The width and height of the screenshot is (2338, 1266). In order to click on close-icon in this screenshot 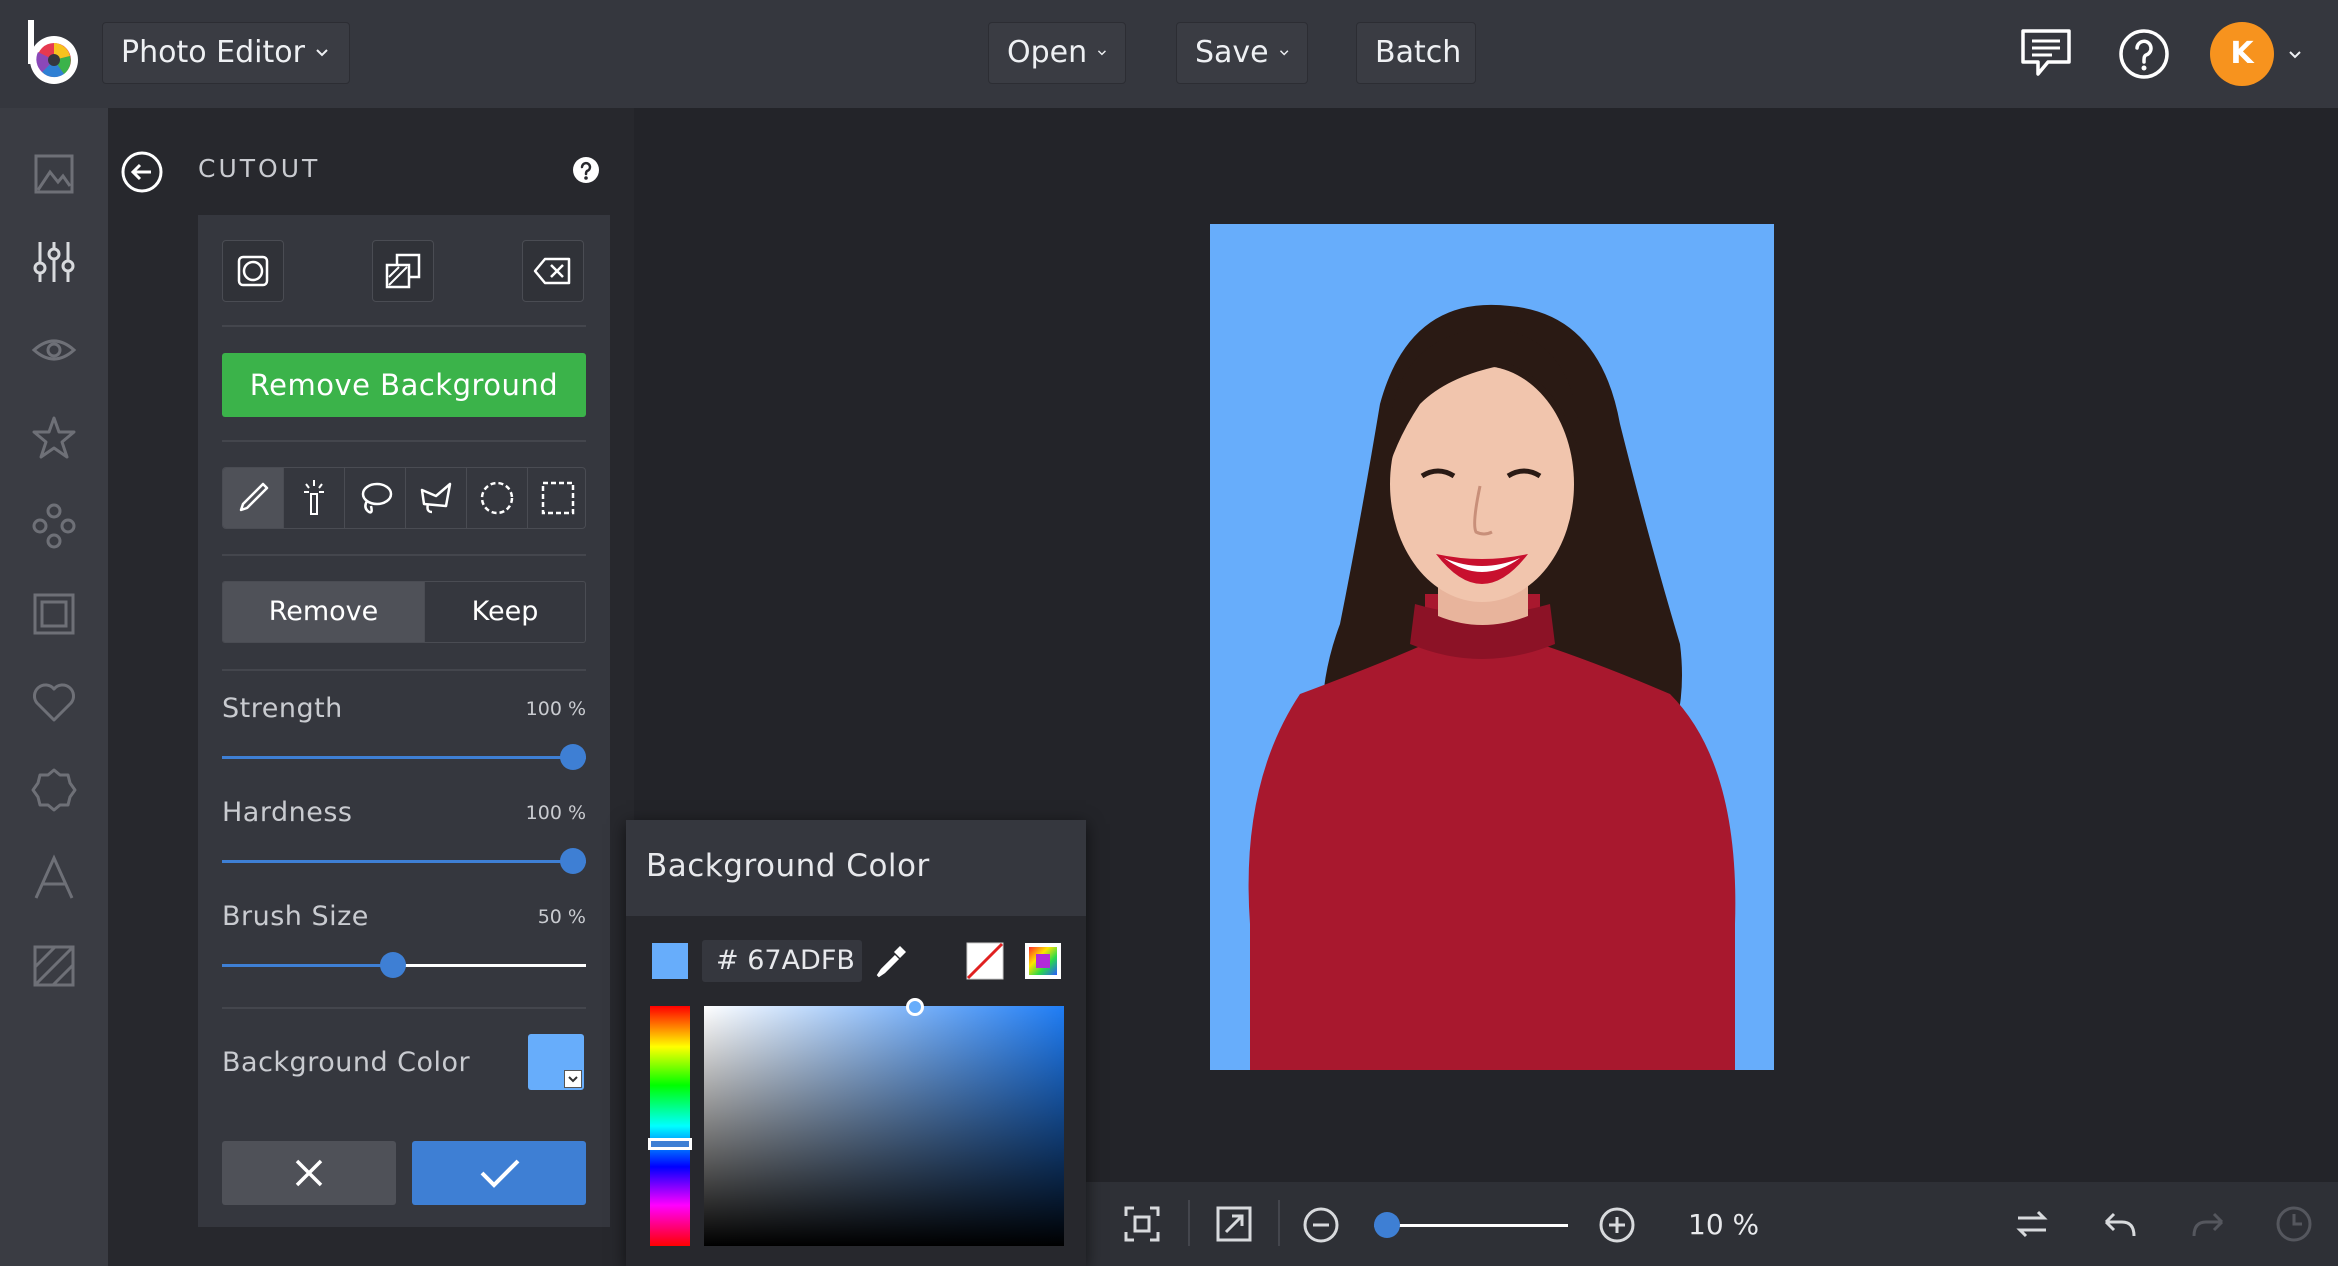, I will do `click(309, 1173)`.